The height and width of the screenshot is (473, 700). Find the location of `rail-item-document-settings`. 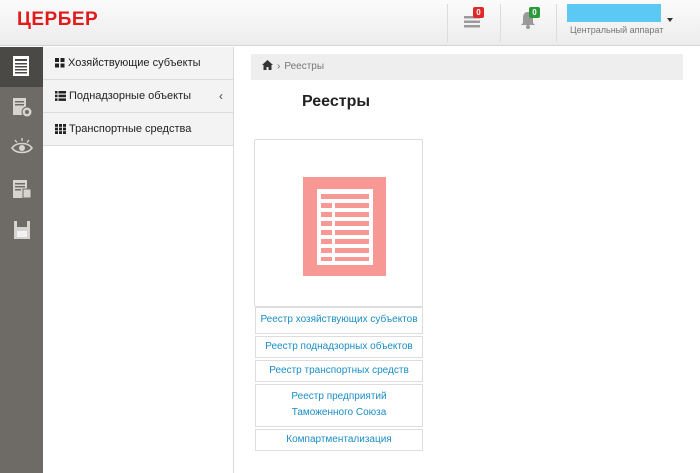

rail-item-document-settings is located at coordinates (21, 108).